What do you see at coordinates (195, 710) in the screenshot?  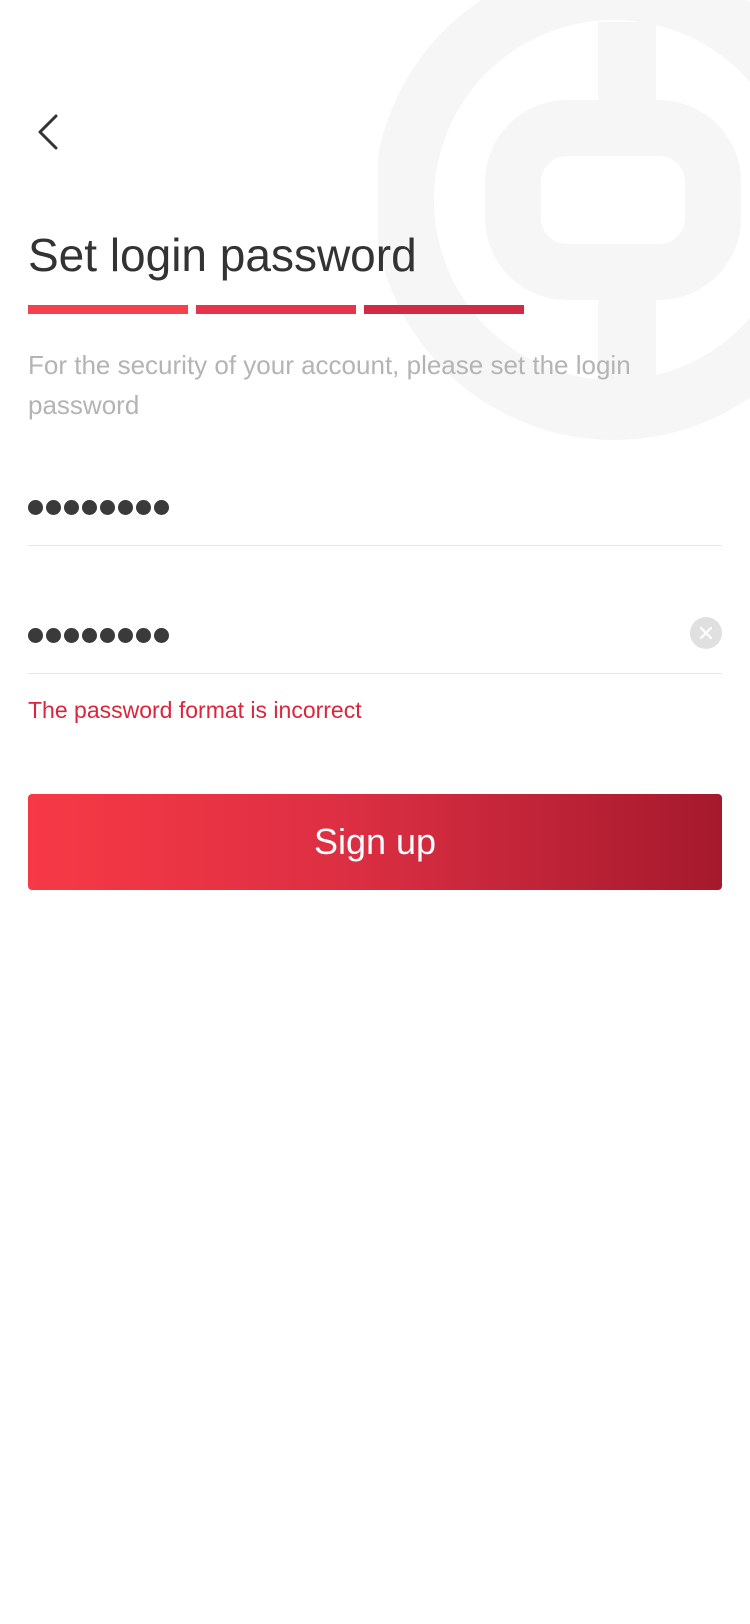 I see `error-message: The password format is incorrect` at bounding box center [195, 710].